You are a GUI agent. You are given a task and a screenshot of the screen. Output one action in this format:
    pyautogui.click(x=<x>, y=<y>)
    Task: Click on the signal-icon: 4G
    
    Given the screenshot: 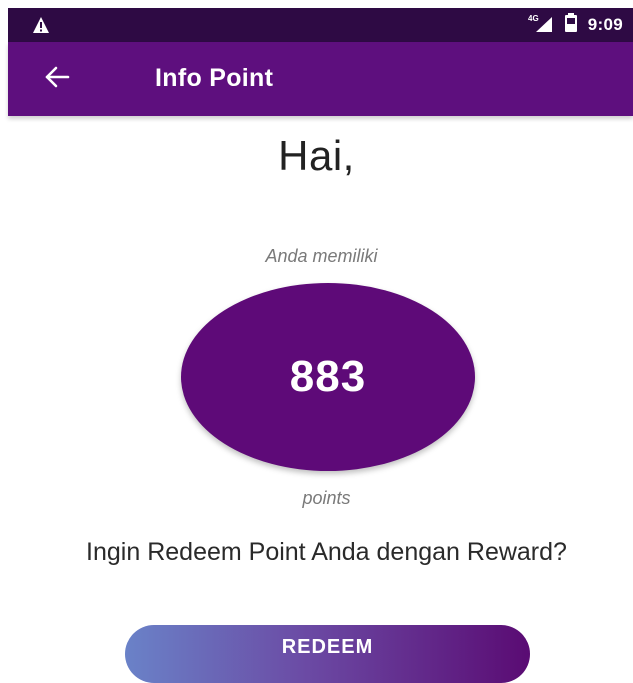 What is the action you would take?
    pyautogui.click(x=541, y=25)
    